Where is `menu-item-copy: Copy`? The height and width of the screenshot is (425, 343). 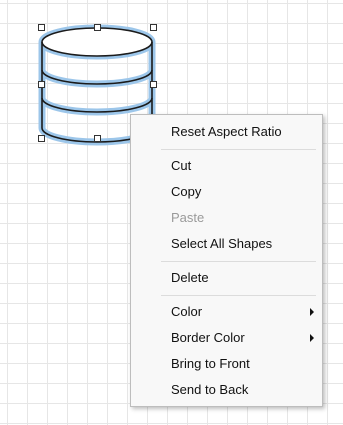 menu-item-copy: Copy is located at coordinates (226, 192).